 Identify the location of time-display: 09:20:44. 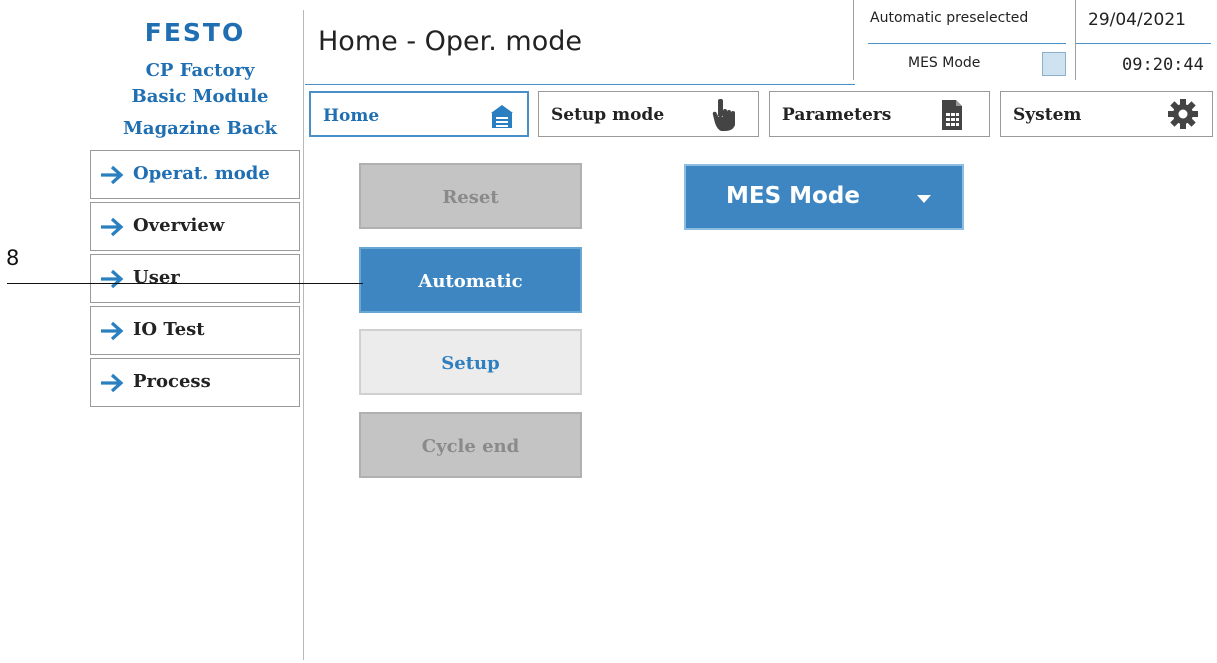
(1163, 65).